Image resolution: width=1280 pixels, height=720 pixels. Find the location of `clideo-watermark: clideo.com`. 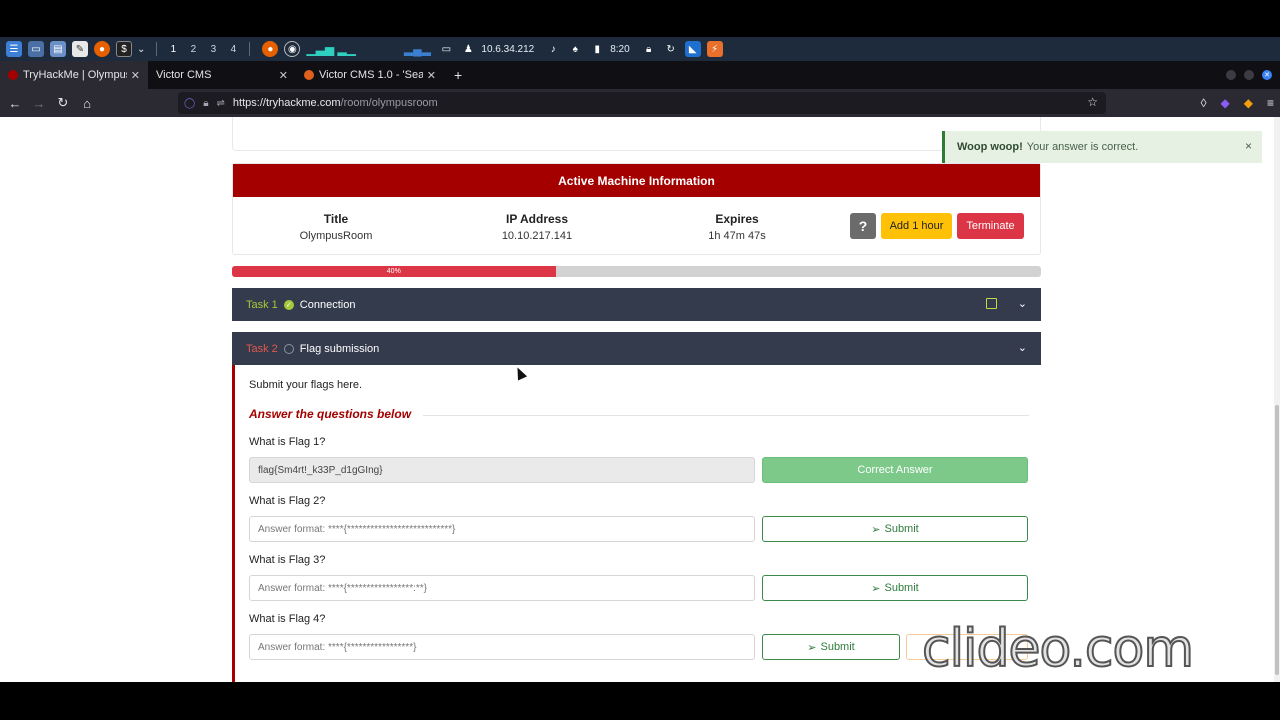

clideo-watermark: clideo.com is located at coordinates (1058, 649).